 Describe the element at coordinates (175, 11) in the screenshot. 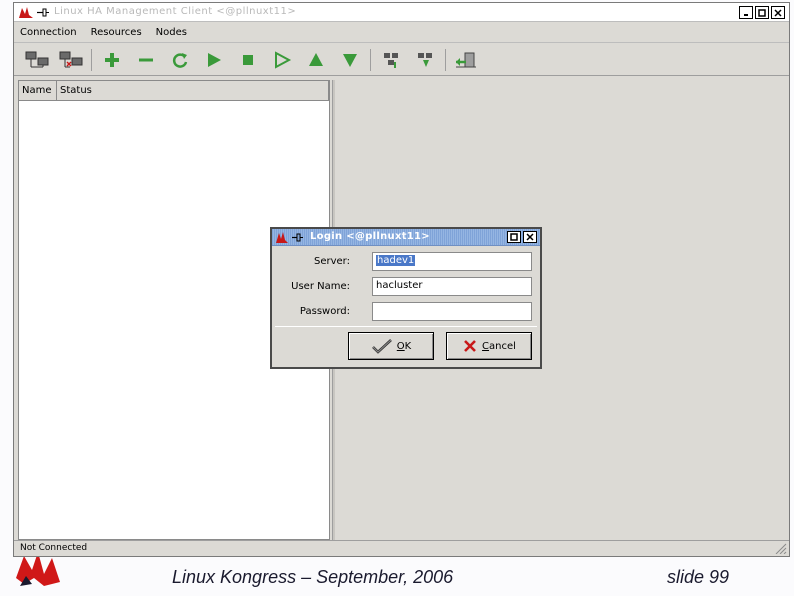

I see `window-title: Linux HA Management Client <@pllnuxt11>` at that location.